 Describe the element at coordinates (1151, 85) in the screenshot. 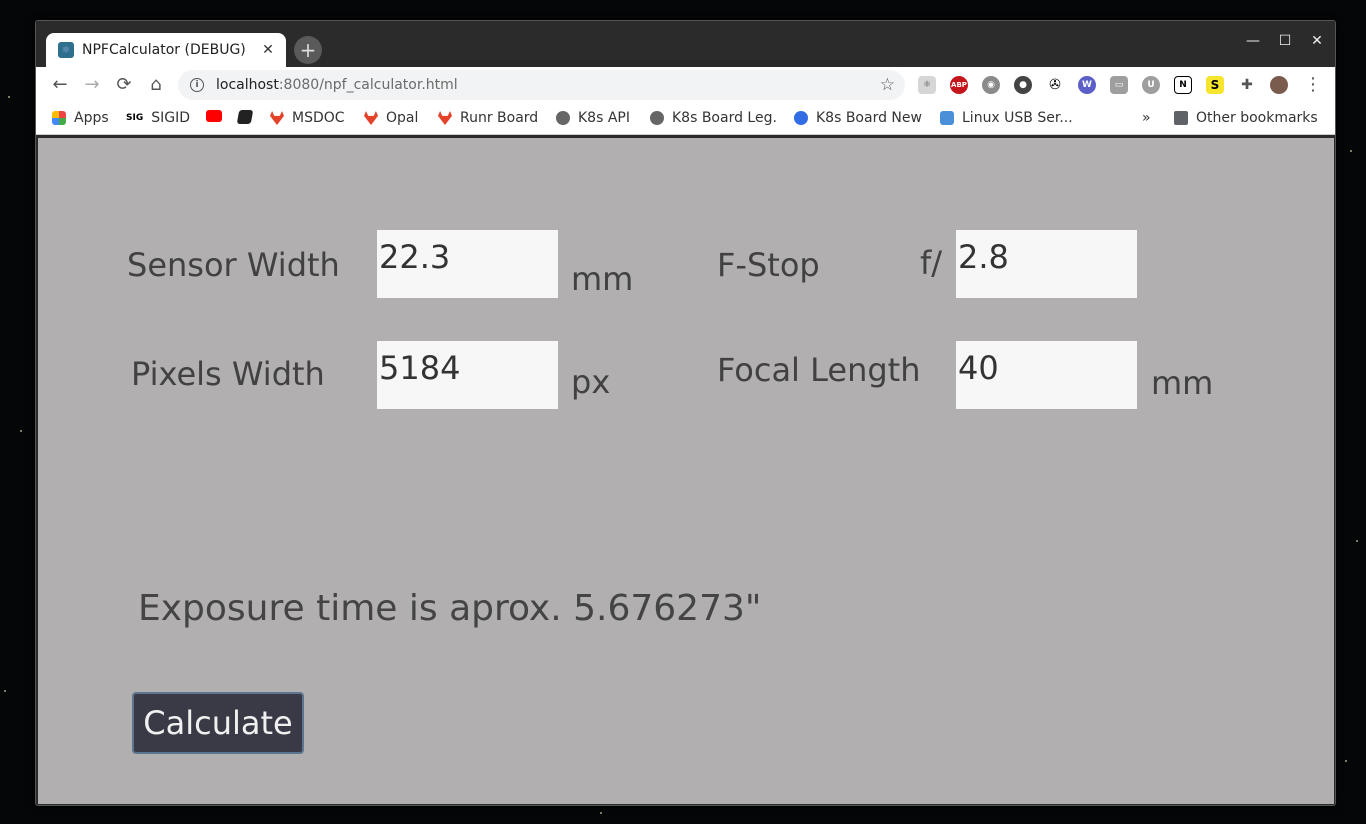

I see `ublock-icon: U` at that location.